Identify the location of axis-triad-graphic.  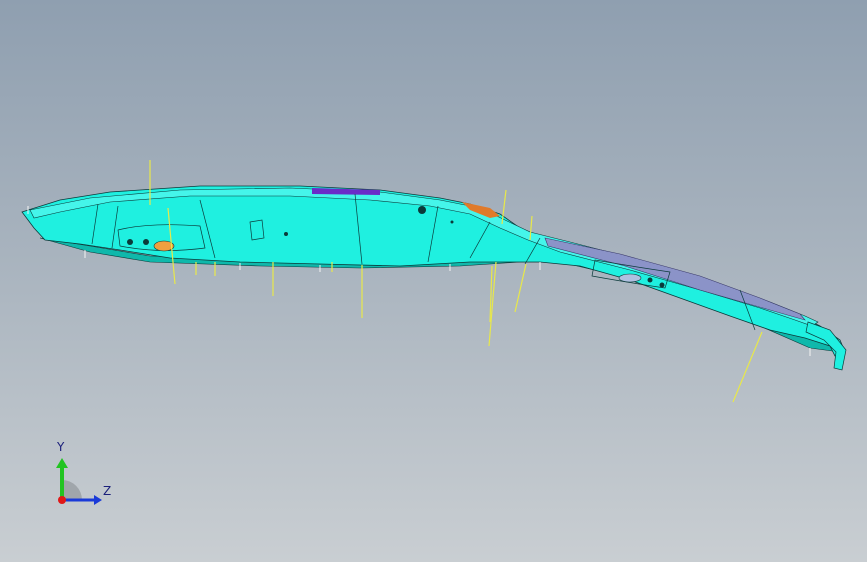
(79, 481).